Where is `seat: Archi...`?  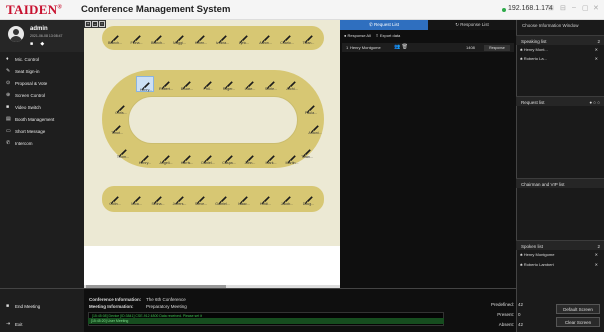 seat: Archi... is located at coordinates (292, 84).